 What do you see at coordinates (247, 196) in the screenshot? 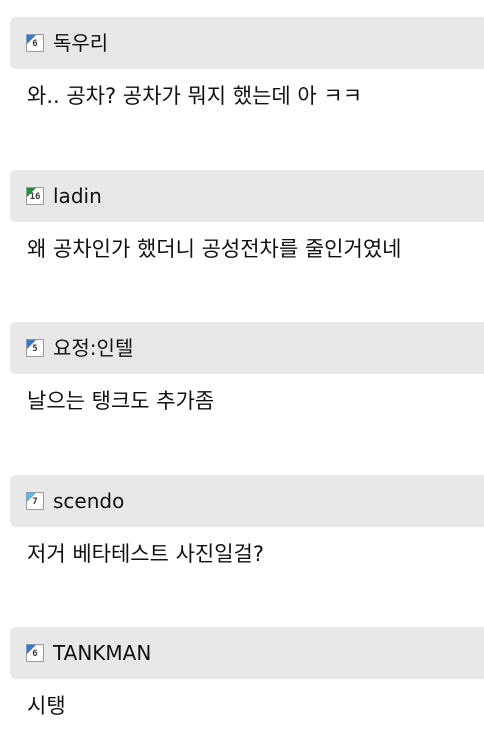
I see `comment-header: 16 ladin` at bounding box center [247, 196].